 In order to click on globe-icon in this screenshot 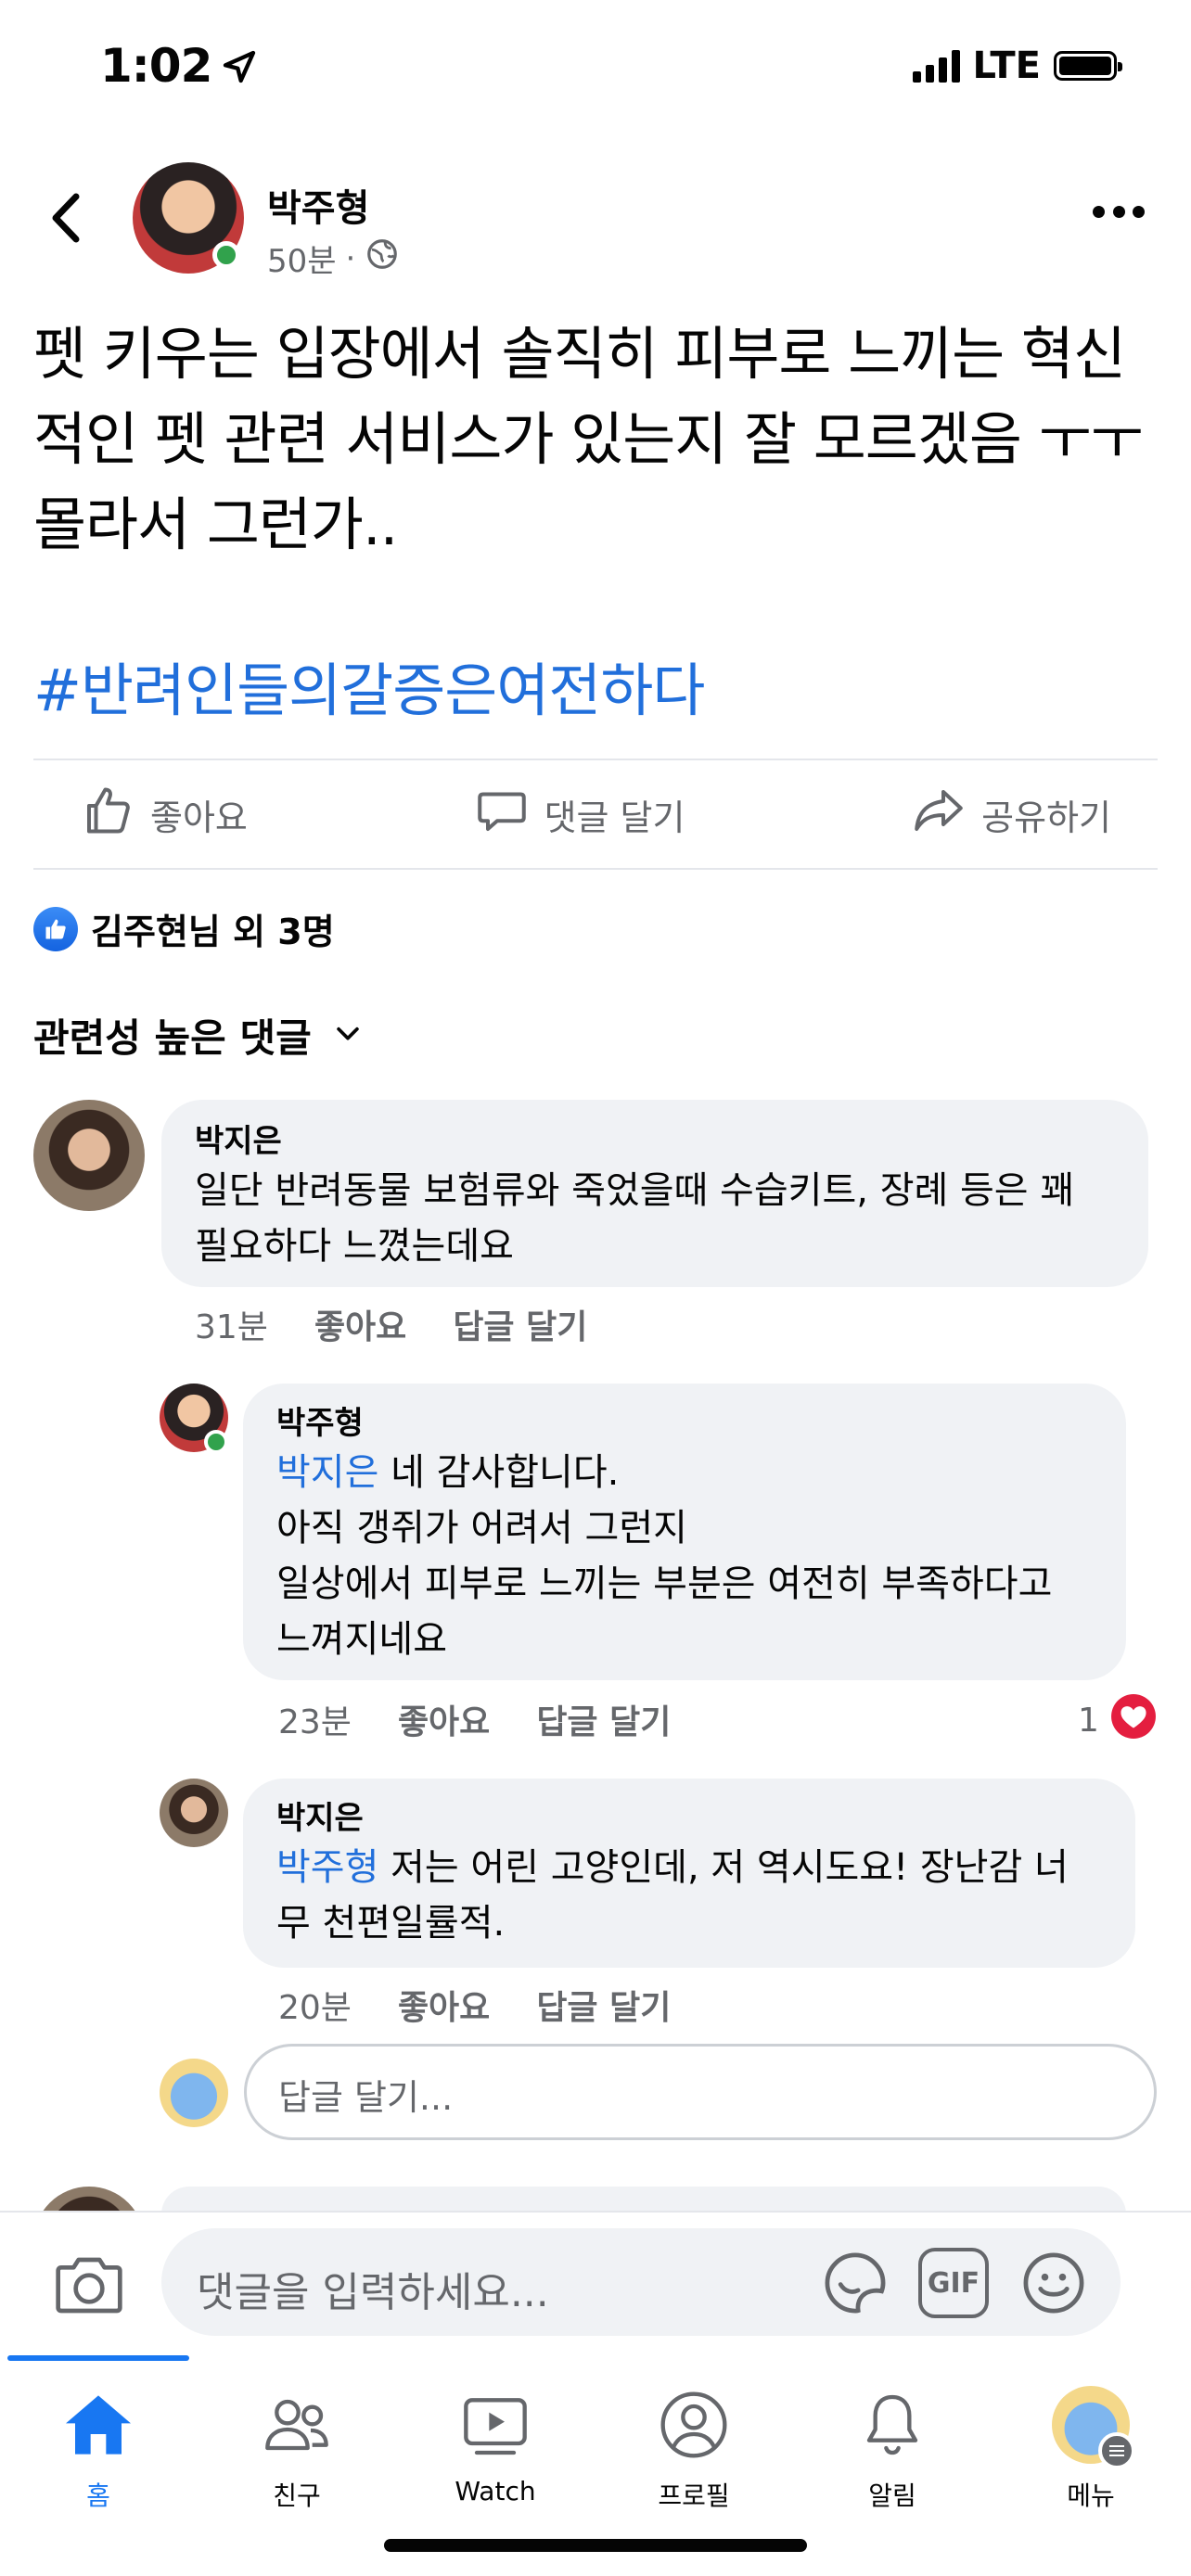, I will do `click(382, 258)`.